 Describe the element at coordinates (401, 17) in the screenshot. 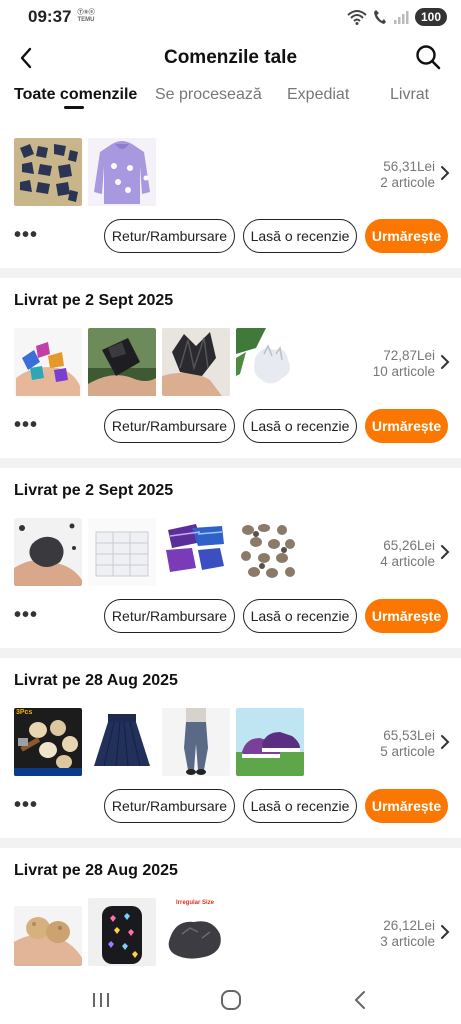

I see `signal-icon` at that location.